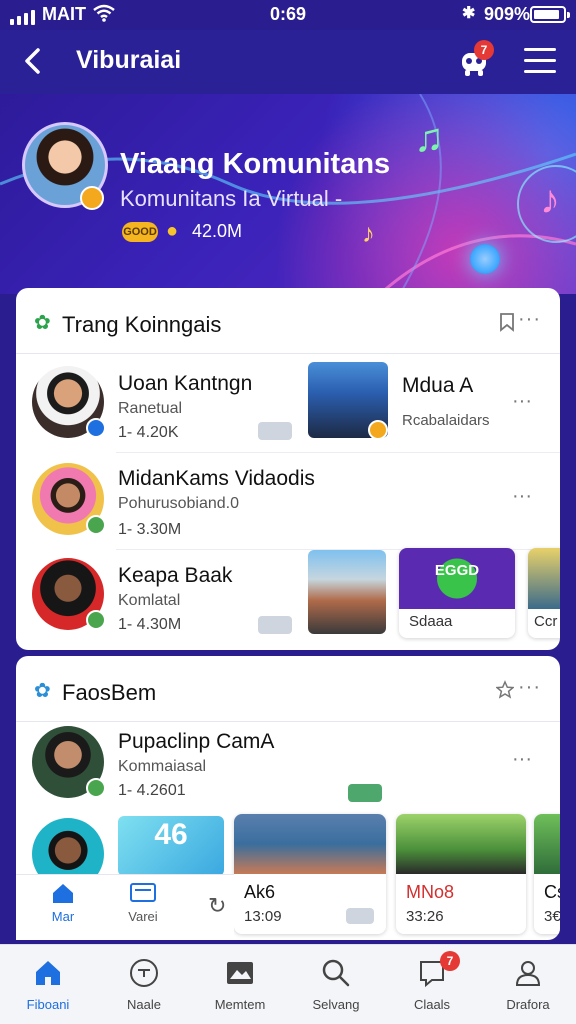 The image size is (576, 1024). I want to click on bottom-nav-label: Drafora, so click(528, 1004).